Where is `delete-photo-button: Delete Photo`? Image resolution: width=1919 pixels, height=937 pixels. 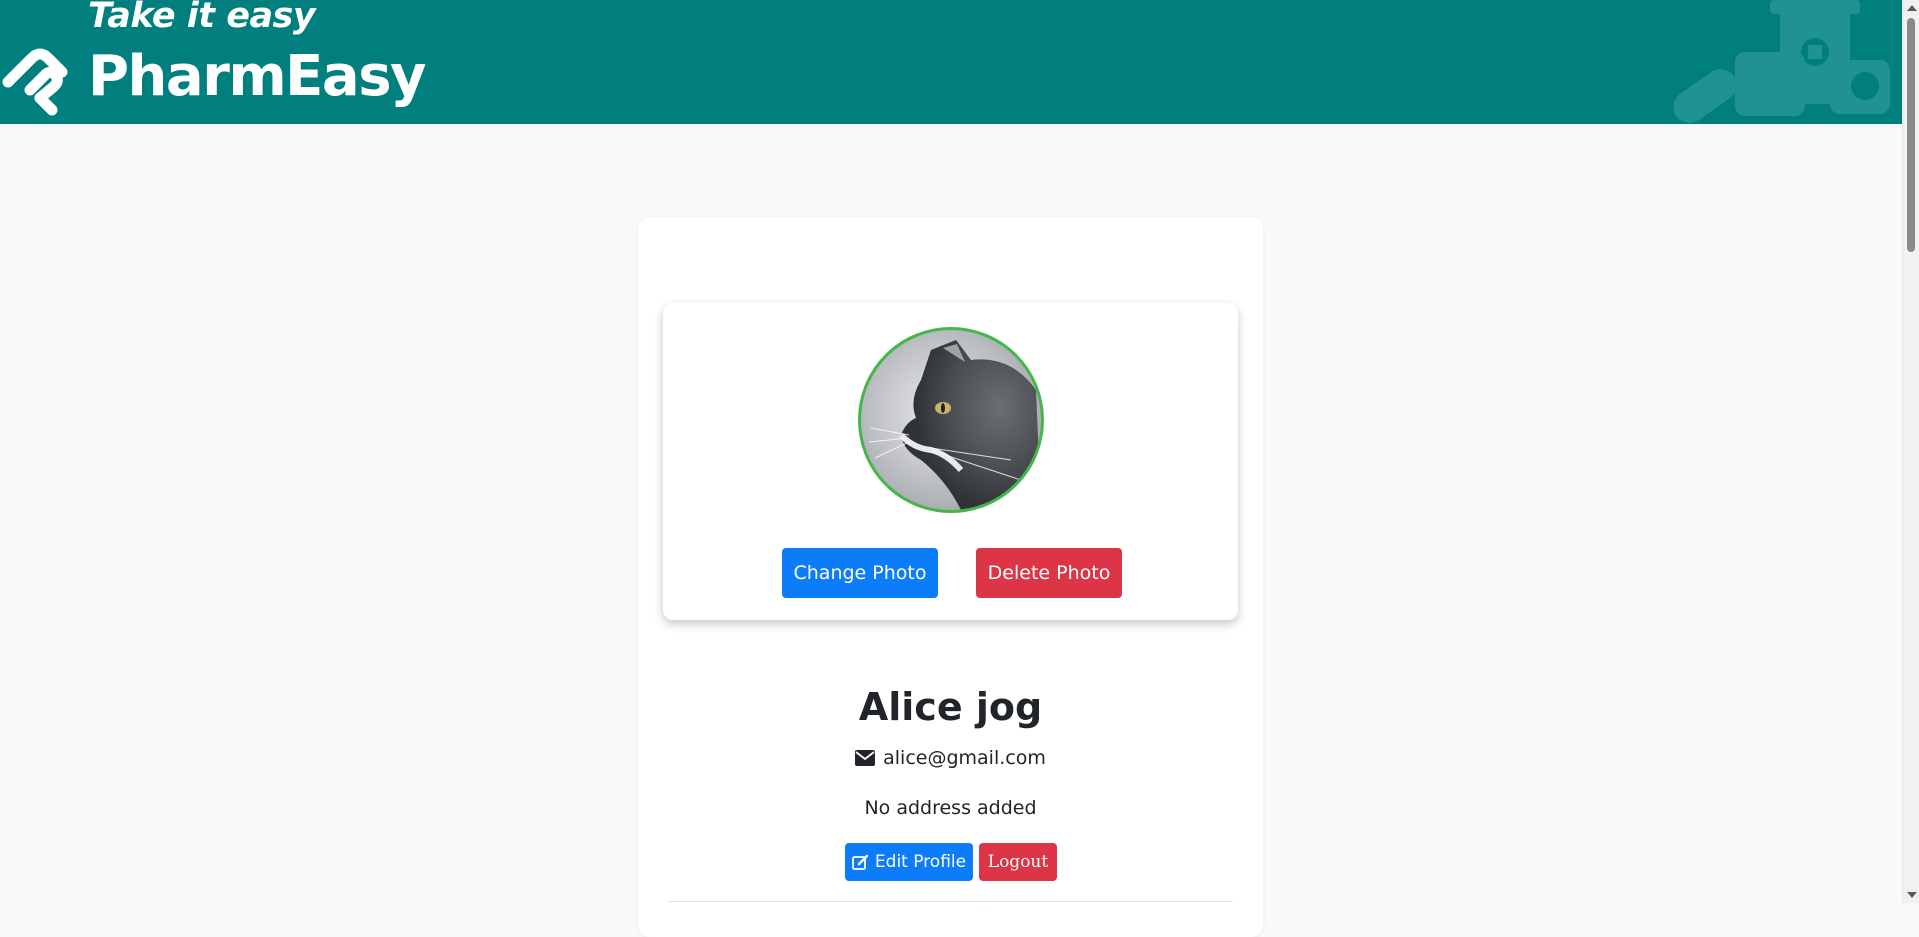 delete-photo-button: Delete Photo is located at coordinates (1049, 573).